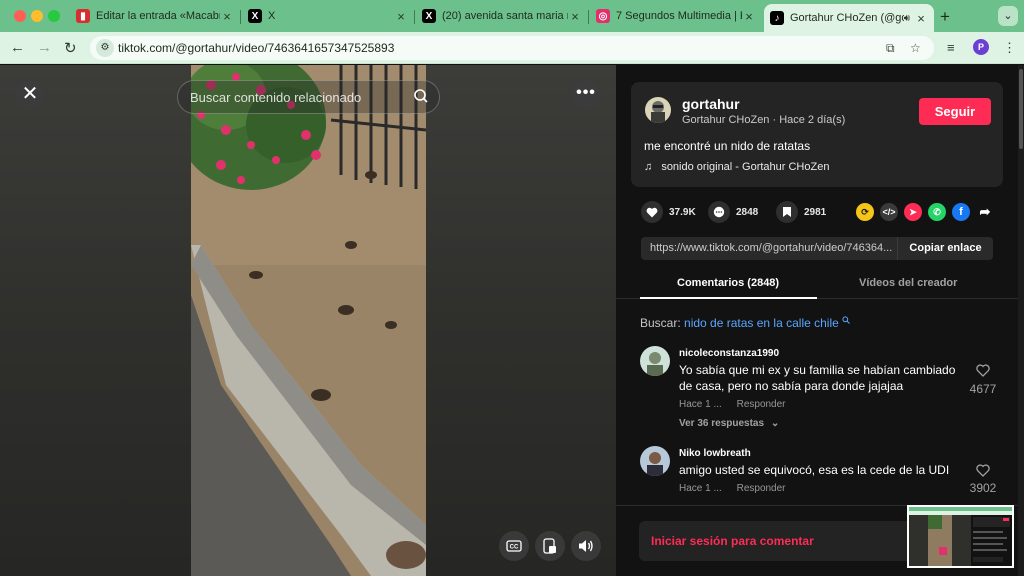  Describe the element at coordinates (70, 48) in the screenshot. I see `reload-icon: ↻` at that location.